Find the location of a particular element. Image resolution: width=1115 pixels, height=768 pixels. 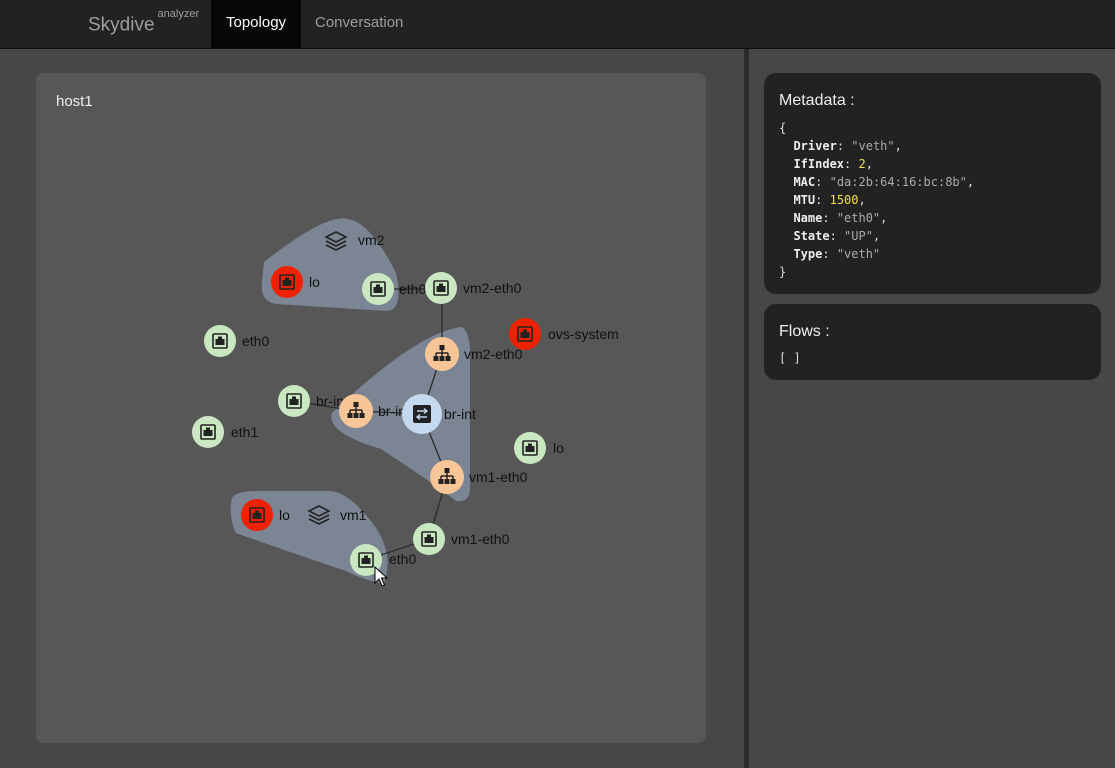

metadata-value-state: "UP" is located at coordinates (858, 236).